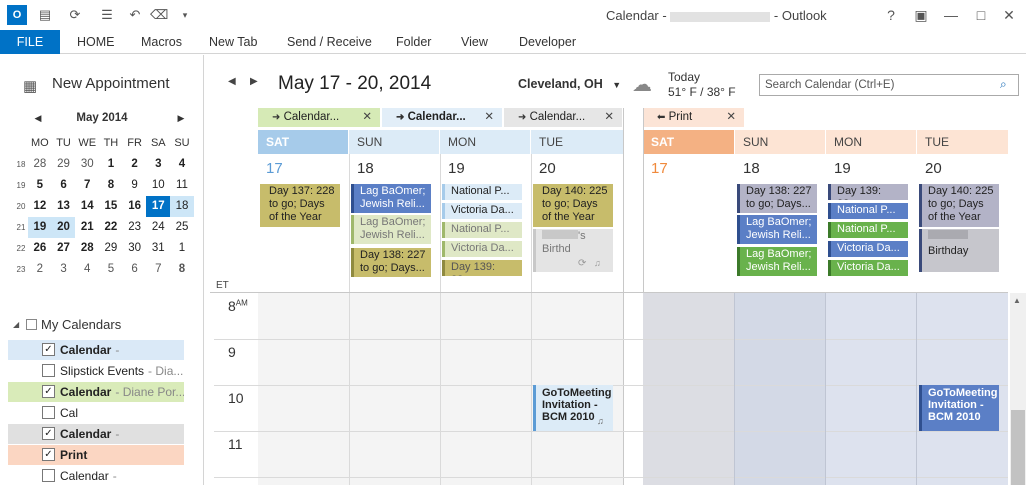  Describe the element at coordinates (40, 206) in the screenshot. I see `mini-calendar-day: 12` at that location.